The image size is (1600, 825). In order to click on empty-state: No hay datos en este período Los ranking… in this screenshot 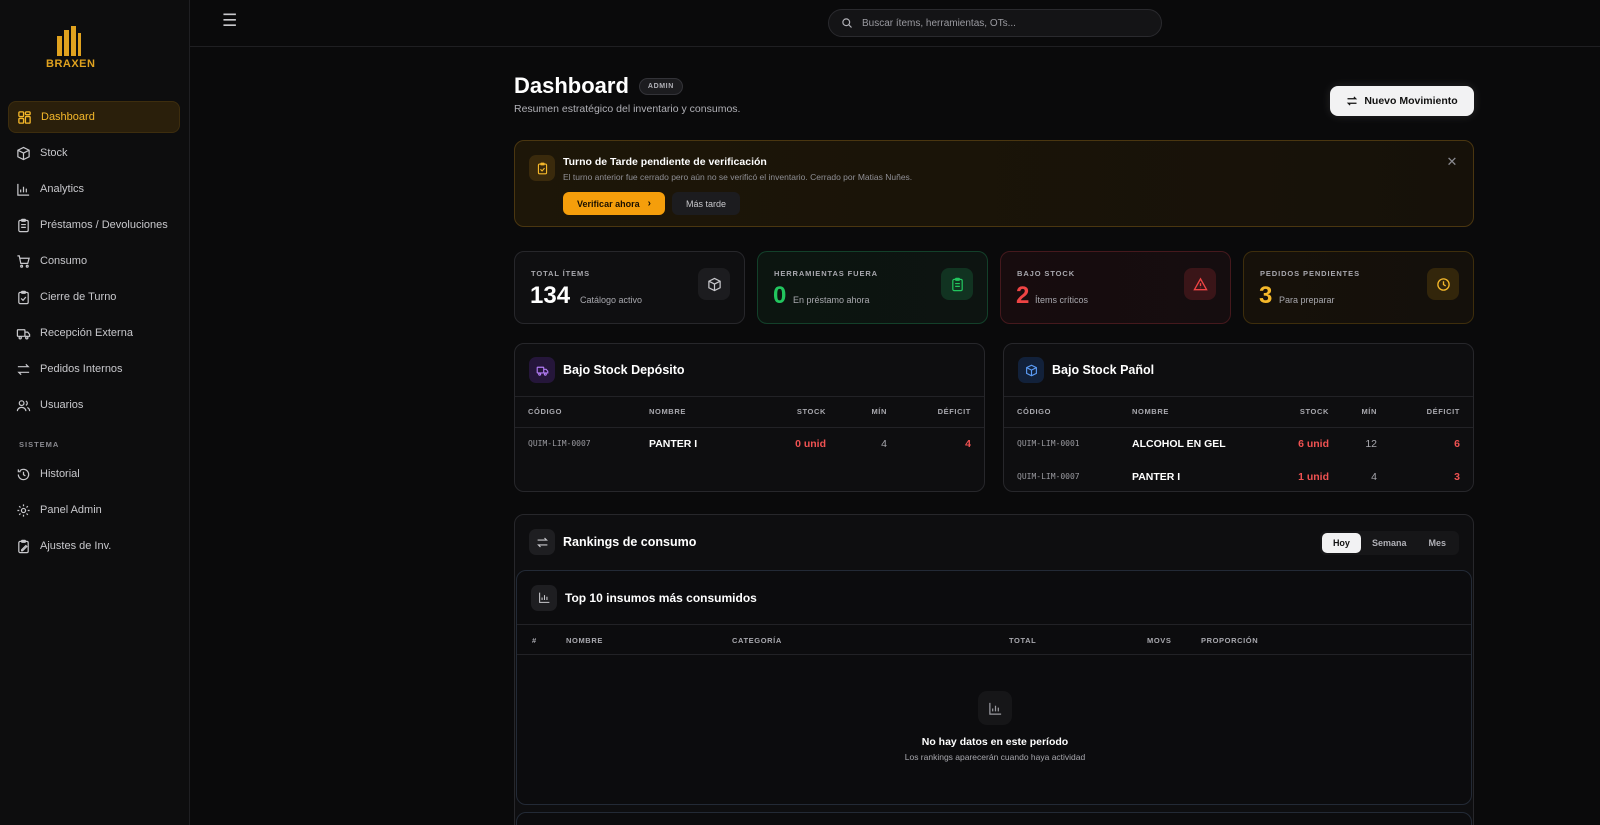, I will do `click(995, 726)`.